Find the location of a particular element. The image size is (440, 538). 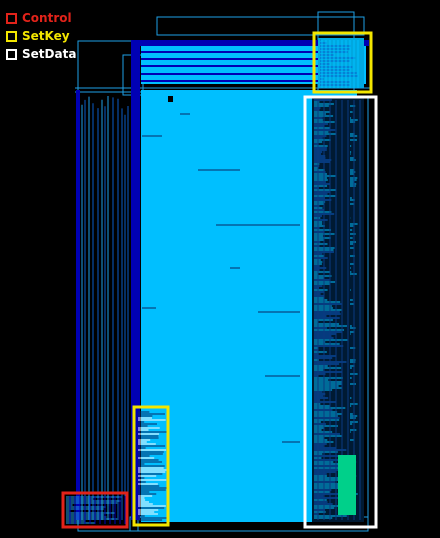

legend-swatch-setdata is located at coordinates (11, 54).